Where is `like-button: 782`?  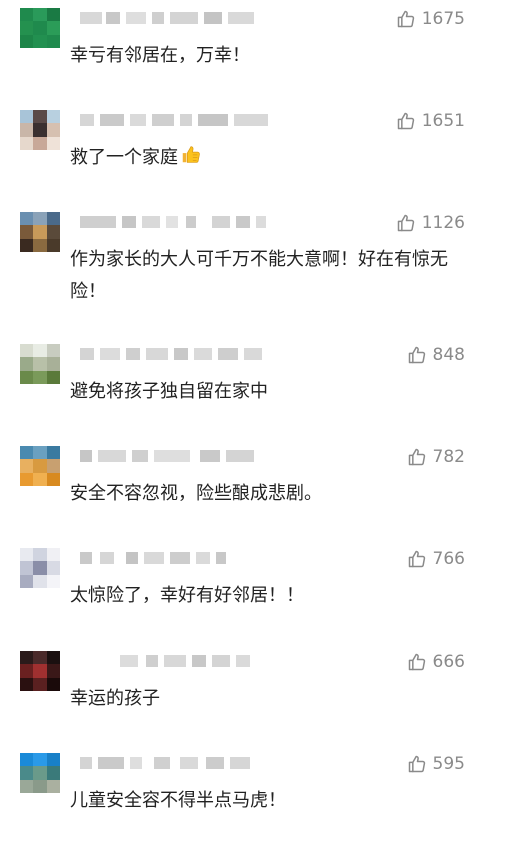
like-button: 782 is located at coordinates (436, 457).